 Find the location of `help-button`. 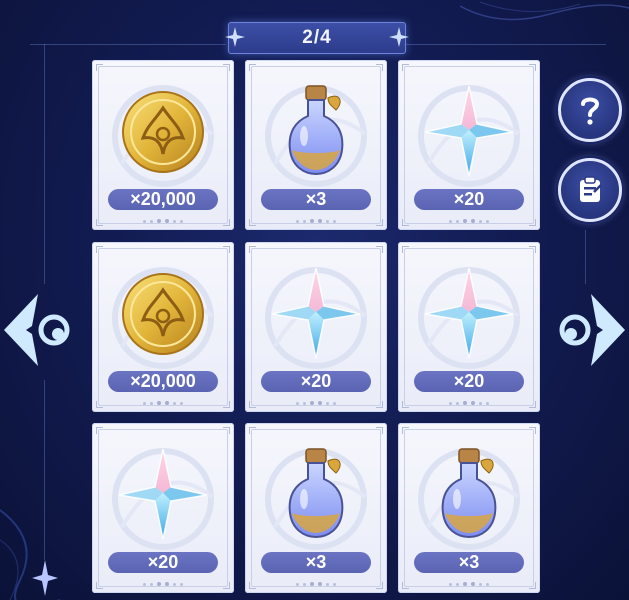

help-button is located at coordinates (590, 110).